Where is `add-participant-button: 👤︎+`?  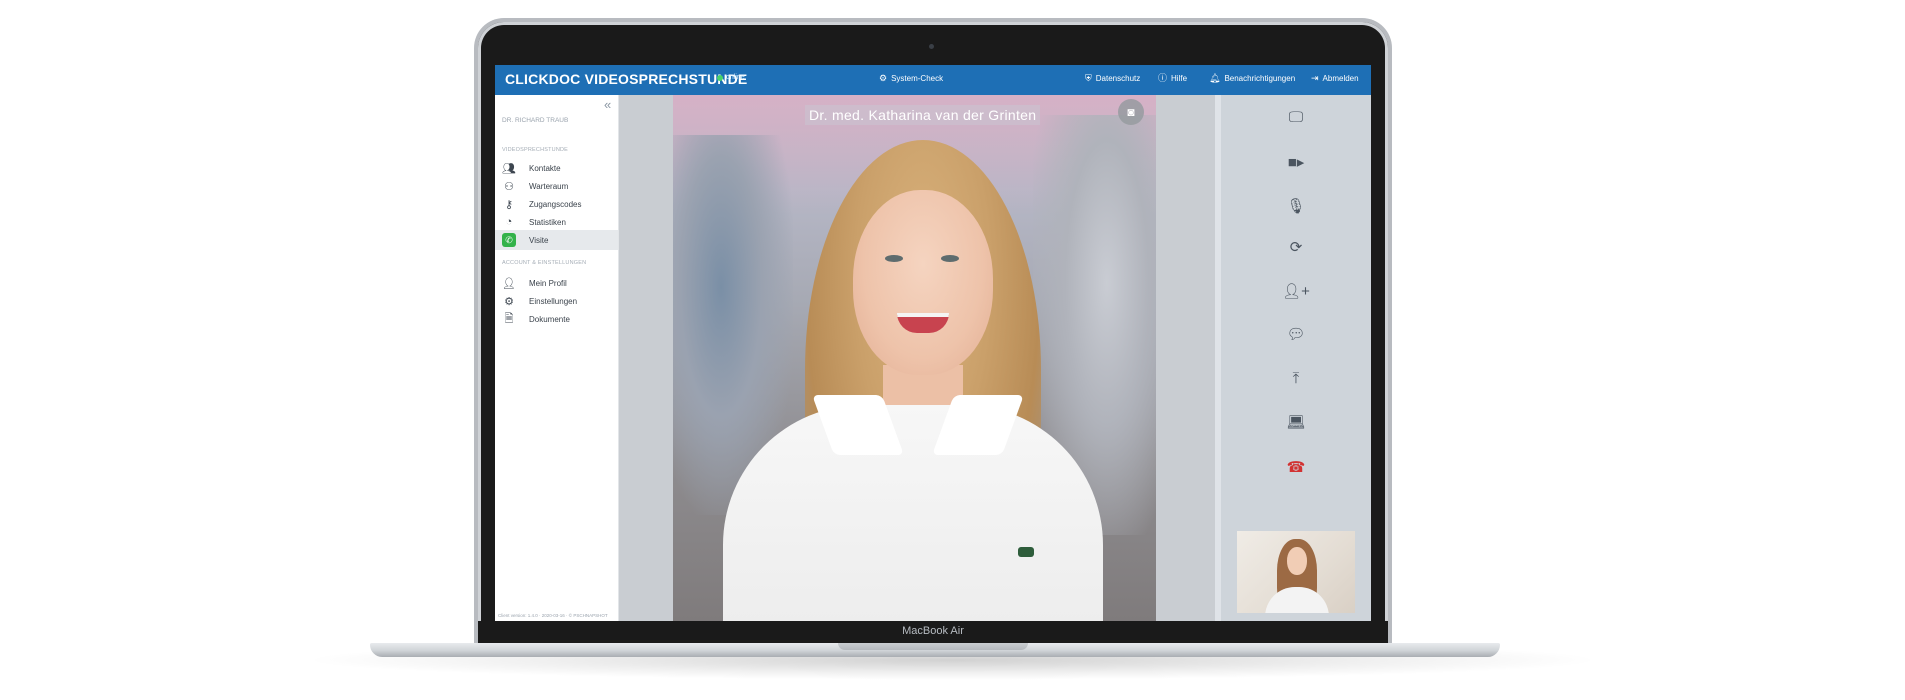
add-participant-button: 👤︎+ is located at coordinates (1296, 291).